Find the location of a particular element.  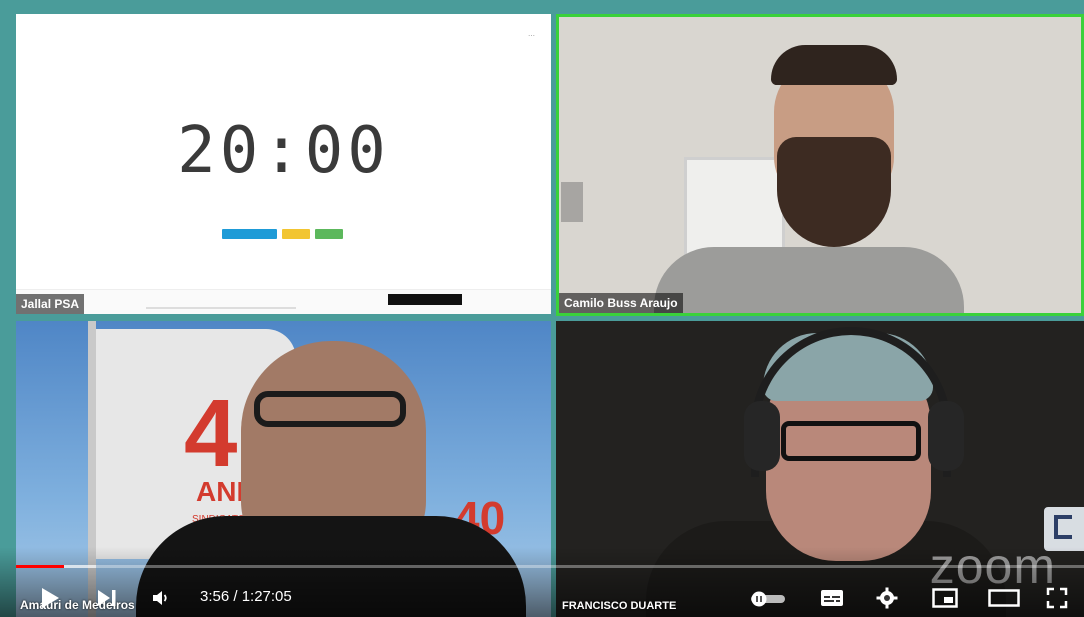

timer-button-pause is located at coordinates (296, 234).